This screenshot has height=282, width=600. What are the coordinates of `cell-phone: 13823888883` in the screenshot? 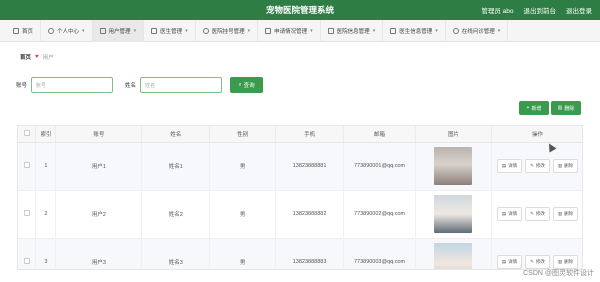 It's located at (310, 253).